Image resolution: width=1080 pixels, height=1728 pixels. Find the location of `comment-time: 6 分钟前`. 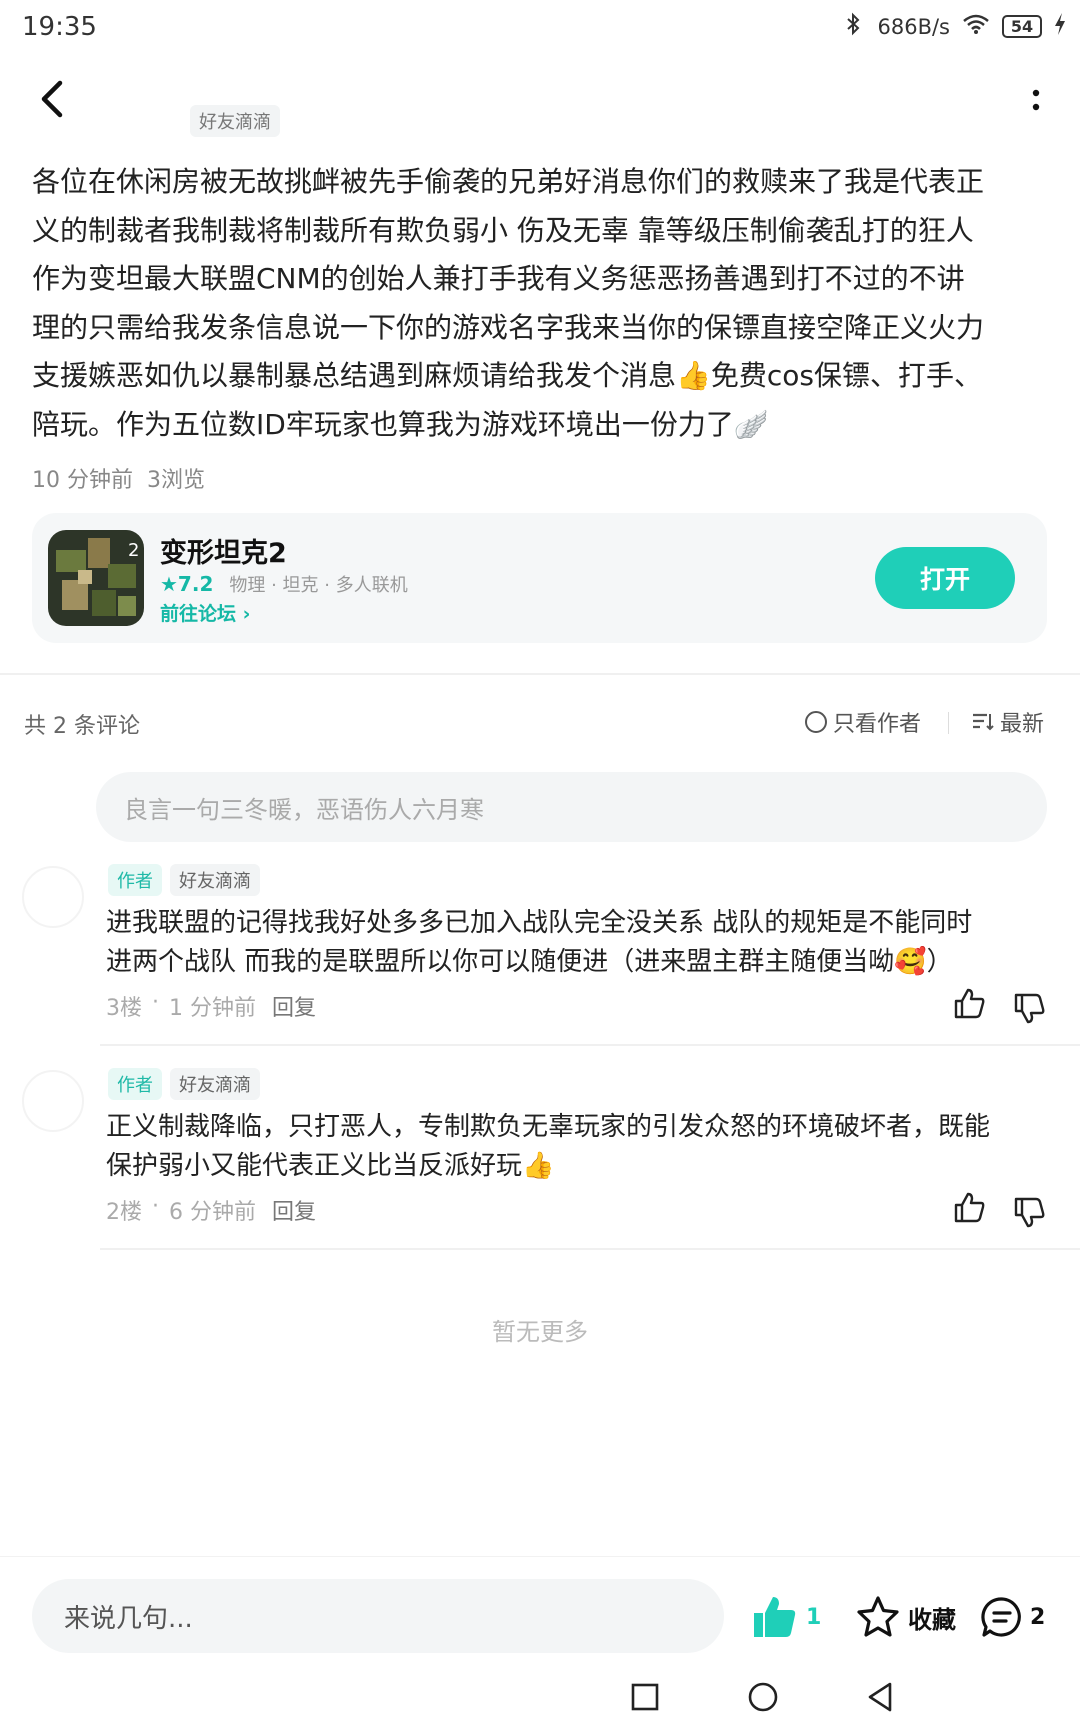

comment-time: 6 分钟前 is located at coordinates (212, 1212).